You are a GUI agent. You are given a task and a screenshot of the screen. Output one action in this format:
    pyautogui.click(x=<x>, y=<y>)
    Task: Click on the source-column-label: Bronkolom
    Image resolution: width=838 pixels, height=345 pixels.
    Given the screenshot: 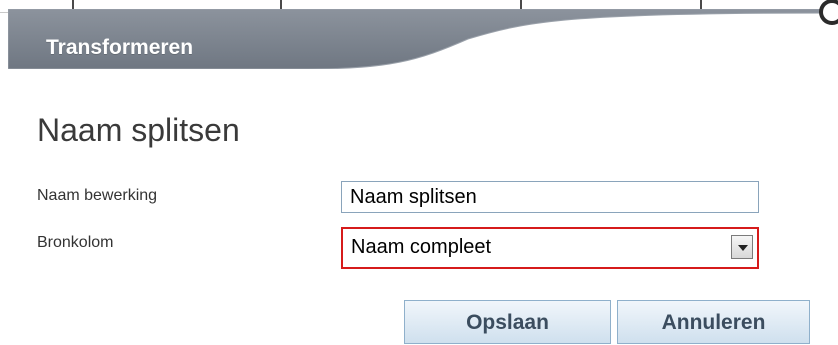 What is the action you would take?
    pyautogui.click(x=75, y=242)
    